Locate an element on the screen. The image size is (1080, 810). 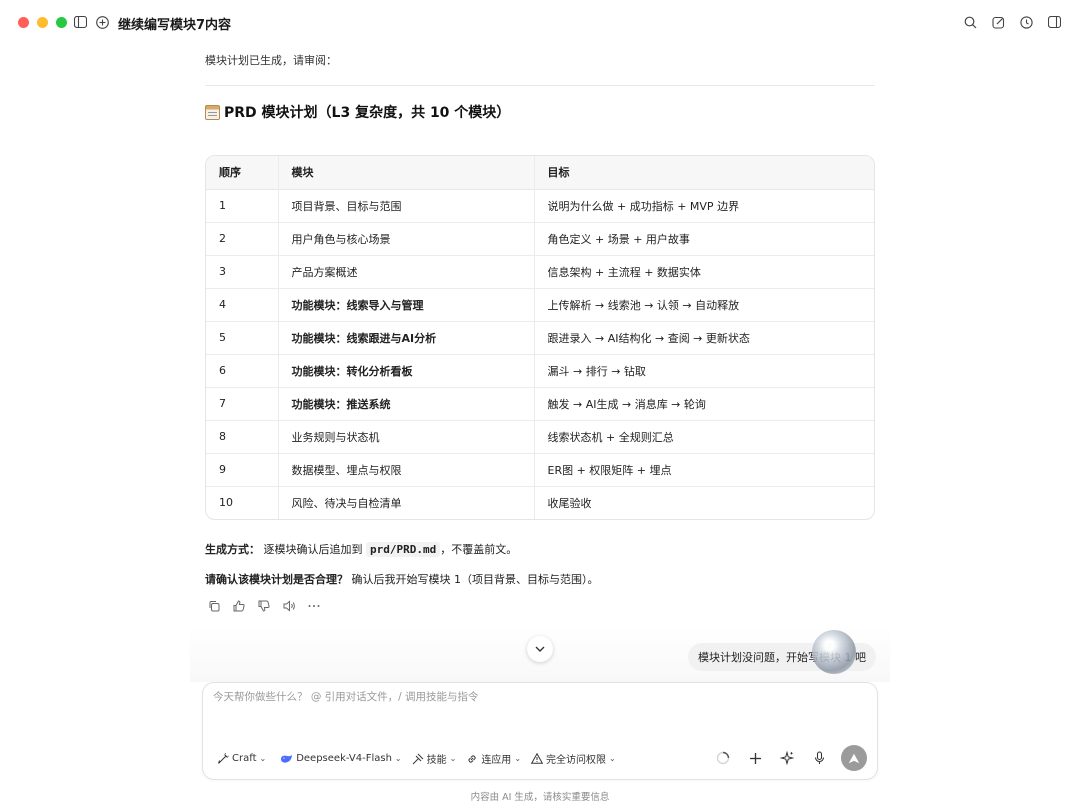
table-row: 10 风险、待决与自检清单 收尾验收 is located at coordinates (540, 502).